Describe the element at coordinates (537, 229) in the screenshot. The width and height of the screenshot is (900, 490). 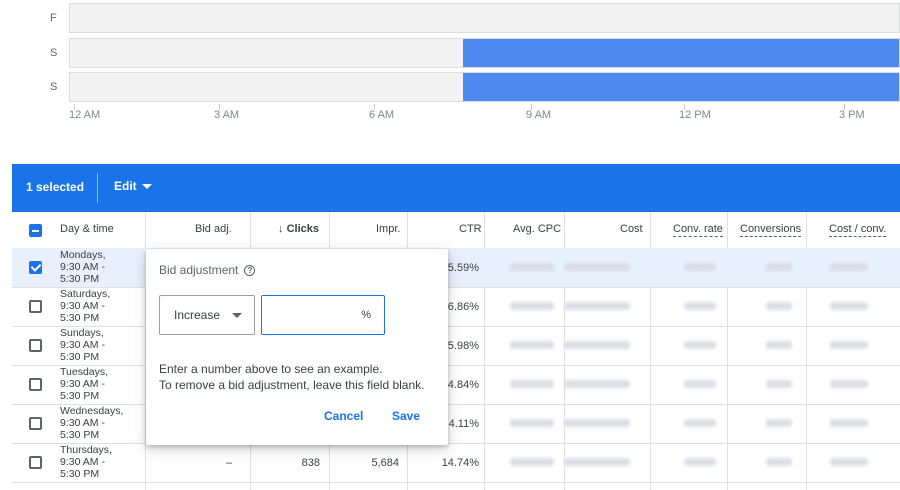
I see `header-avg-cpc: Avg. CPC` at that location.